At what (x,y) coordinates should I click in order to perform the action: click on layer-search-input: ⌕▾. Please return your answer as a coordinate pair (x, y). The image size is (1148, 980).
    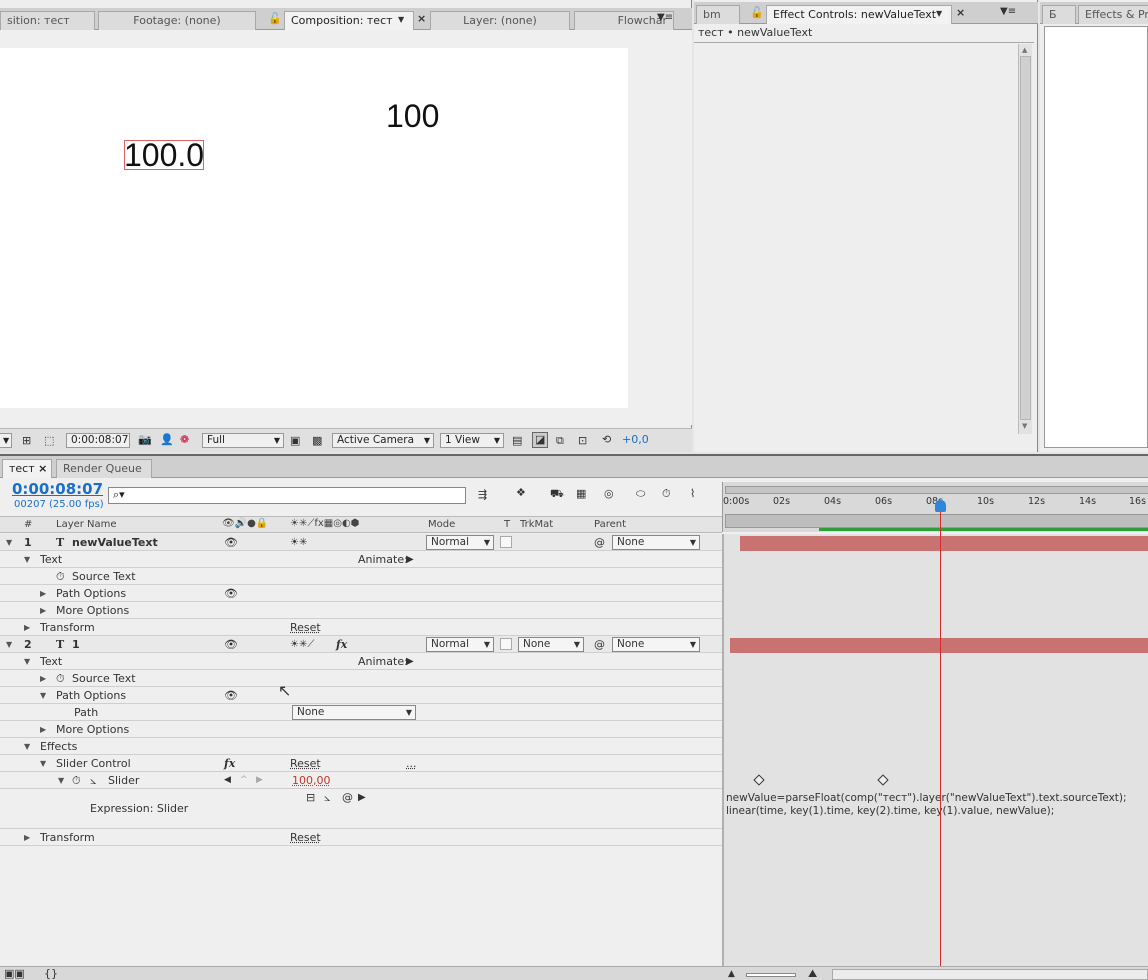
    Looking at the image, I should click on (287, 495).